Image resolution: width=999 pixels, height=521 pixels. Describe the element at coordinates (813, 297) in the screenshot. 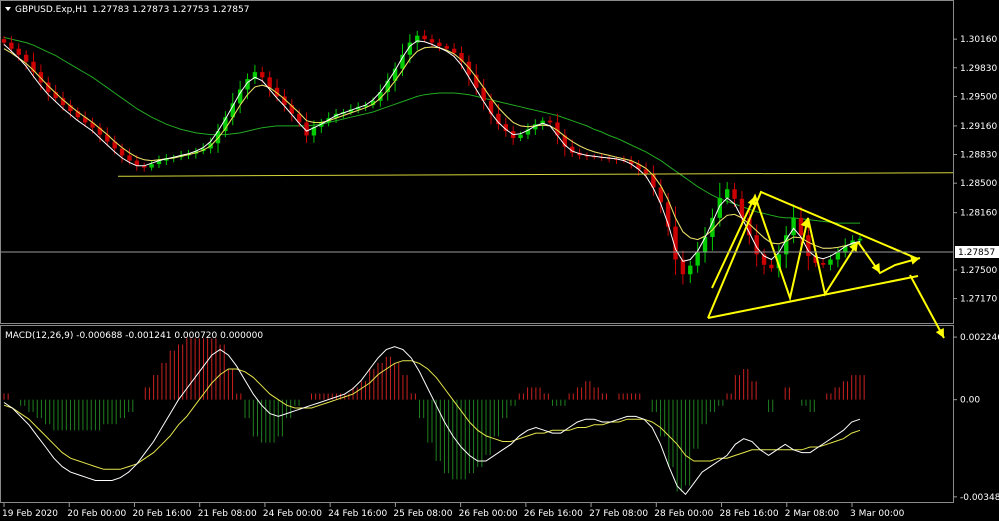

I see `triangle-lower-boundary` at that location.